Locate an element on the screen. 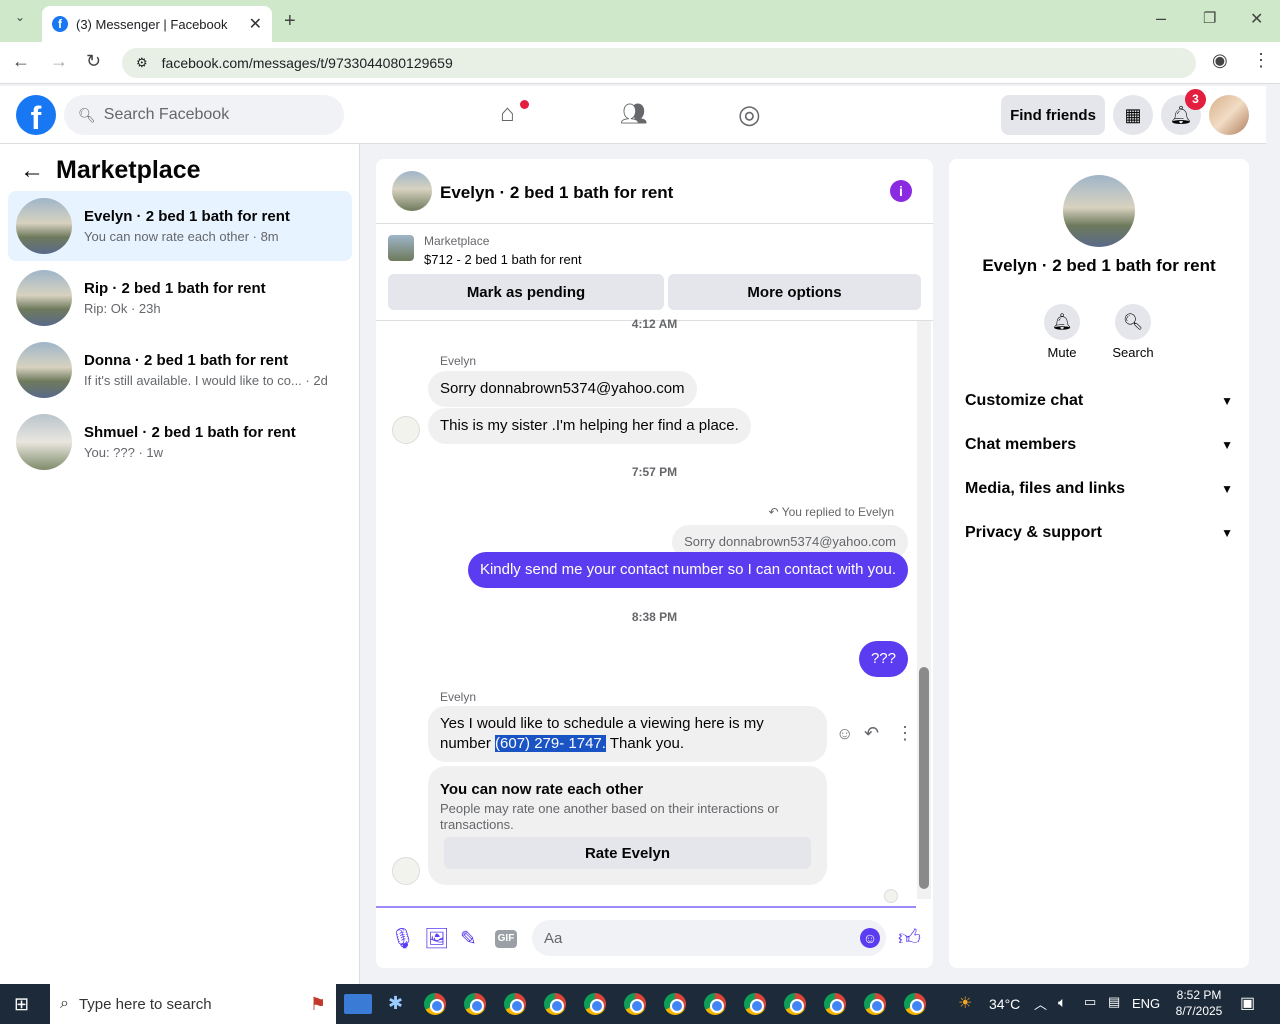  more-options-button: More options is located at coordinates (794, 292).